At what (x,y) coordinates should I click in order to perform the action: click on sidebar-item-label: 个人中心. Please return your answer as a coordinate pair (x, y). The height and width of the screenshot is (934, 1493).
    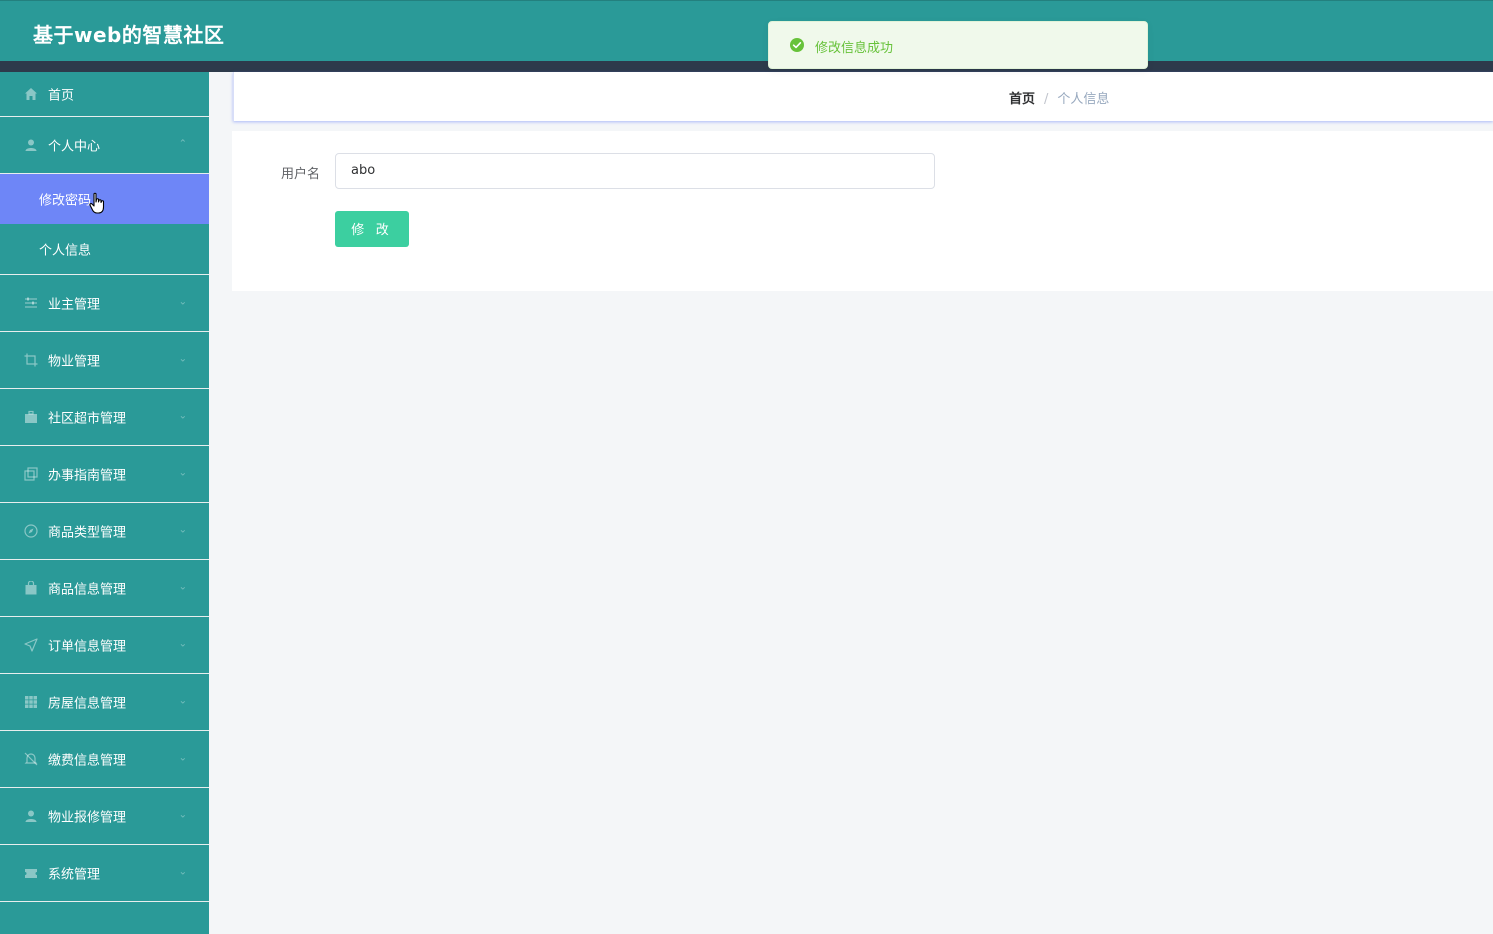
    Looking at the image, I should click on (74, 147).